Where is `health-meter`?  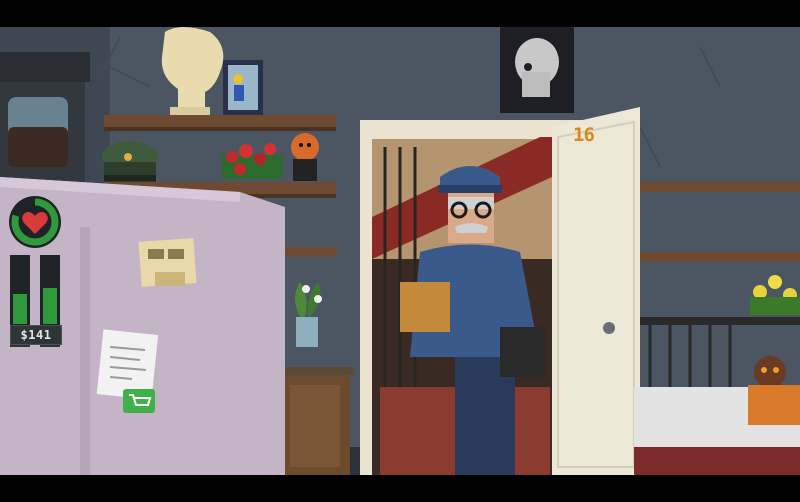 health-meter is located at coordinates (35, 222).